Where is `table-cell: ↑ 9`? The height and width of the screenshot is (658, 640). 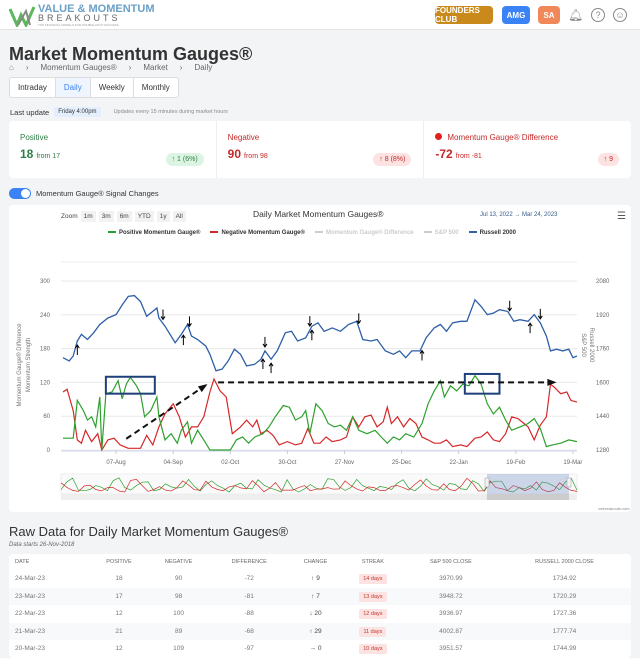 table-cell: ↑ 9 is located at coordinates (315, 579).